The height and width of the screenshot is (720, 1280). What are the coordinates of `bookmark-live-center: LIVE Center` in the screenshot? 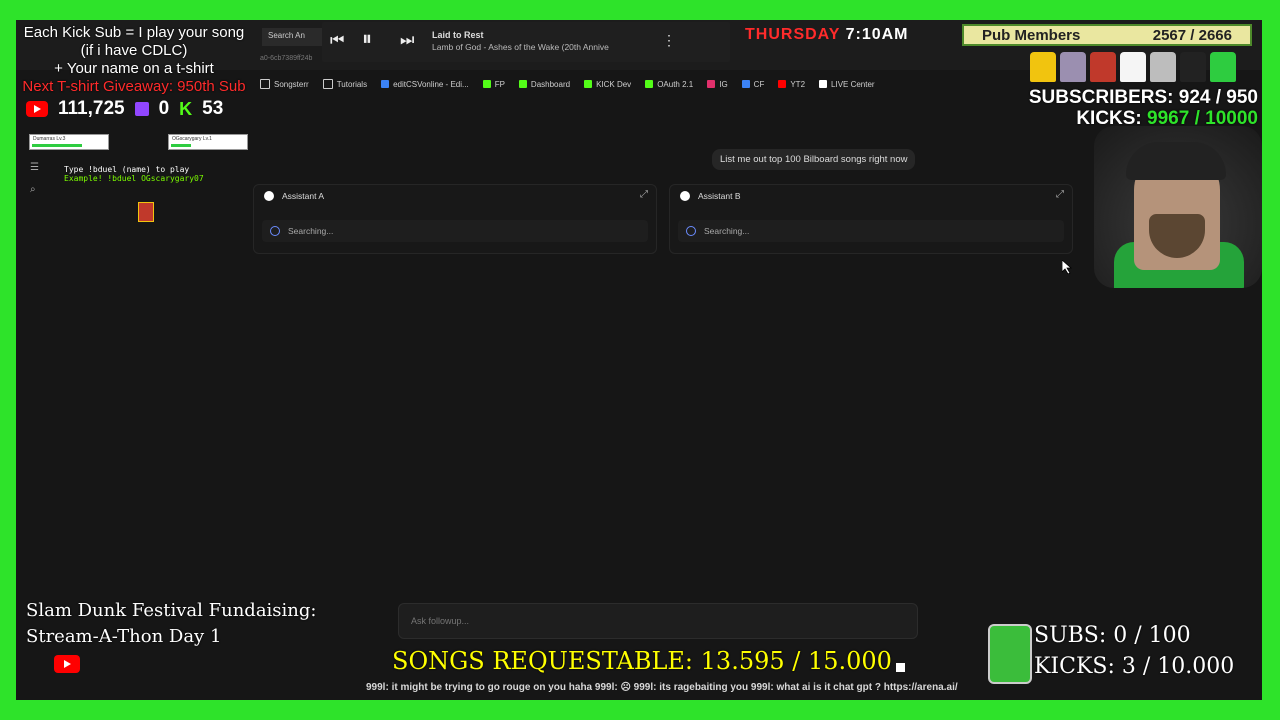 It's located at (847, 84).